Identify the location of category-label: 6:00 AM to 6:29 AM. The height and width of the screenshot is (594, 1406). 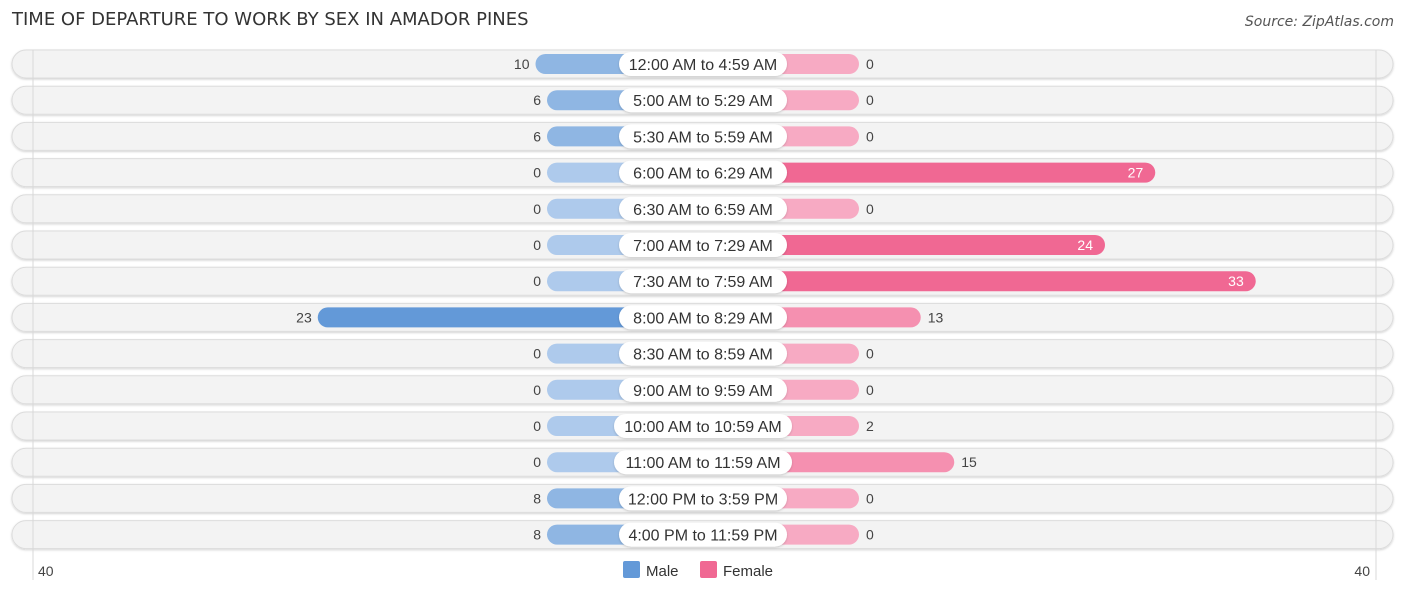
(703, 174).